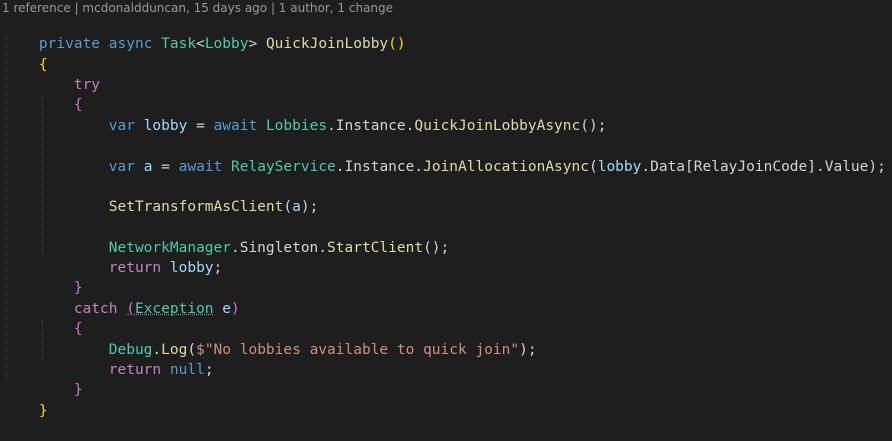 This screenshot has height=441, width=892. What do you see at coordinates (283, 167) in the screenshot?
I see `type-relay-service: RelayService` at bounding box center [283, 167].